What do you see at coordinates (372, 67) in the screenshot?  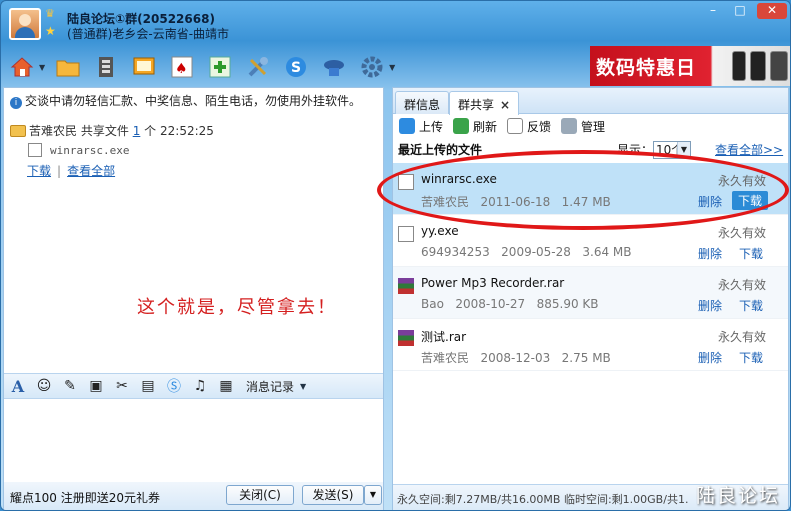 I see `gear-icon` at bounding box center [372, 67].